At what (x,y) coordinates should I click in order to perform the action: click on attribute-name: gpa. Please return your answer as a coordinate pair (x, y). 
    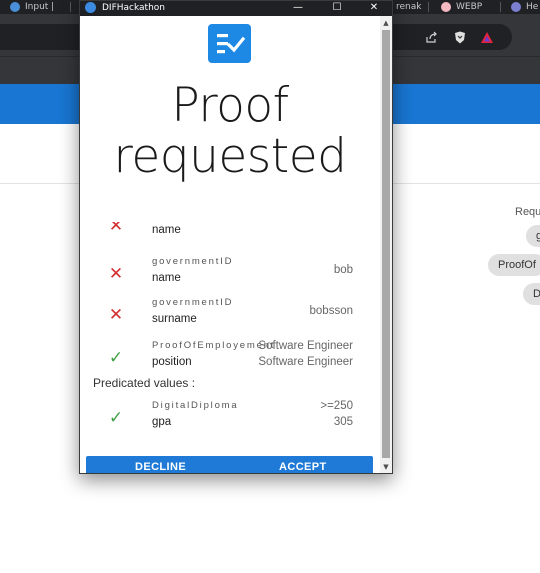
    Looking at the image, I should click on (162, 422).